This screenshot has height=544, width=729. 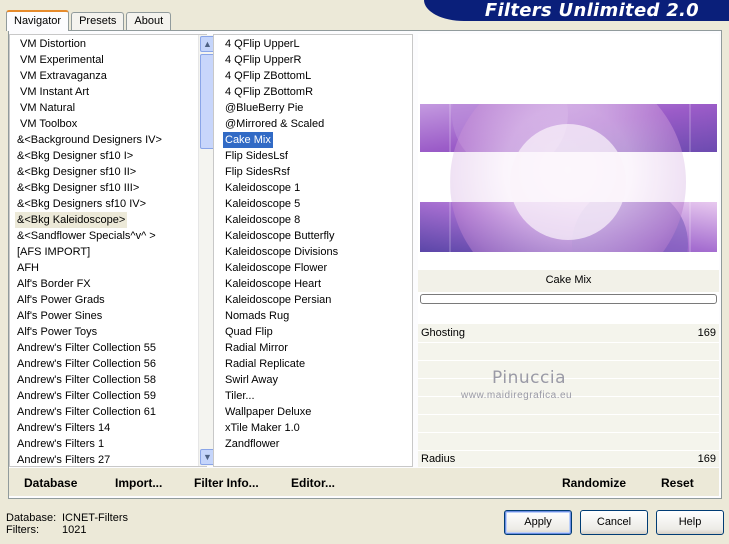 What do you see at coordinates (75, 156) in the screenshot?
I see `category-item: &<Bkg Designer sf10 I>` at bounding box center [75, 156].